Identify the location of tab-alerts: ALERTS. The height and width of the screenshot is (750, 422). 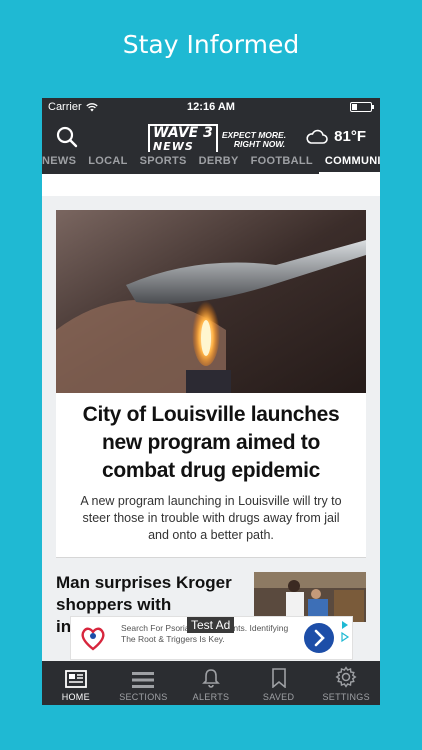
(211, 683).